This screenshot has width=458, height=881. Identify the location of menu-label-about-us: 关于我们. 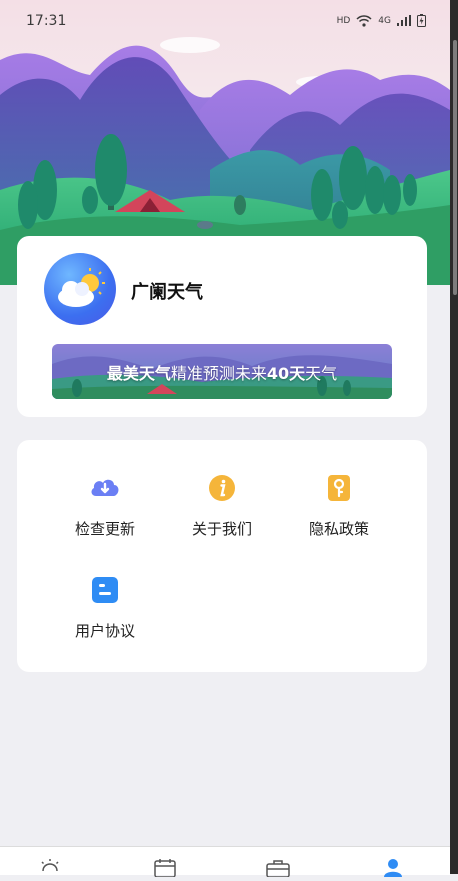
(221, 529).